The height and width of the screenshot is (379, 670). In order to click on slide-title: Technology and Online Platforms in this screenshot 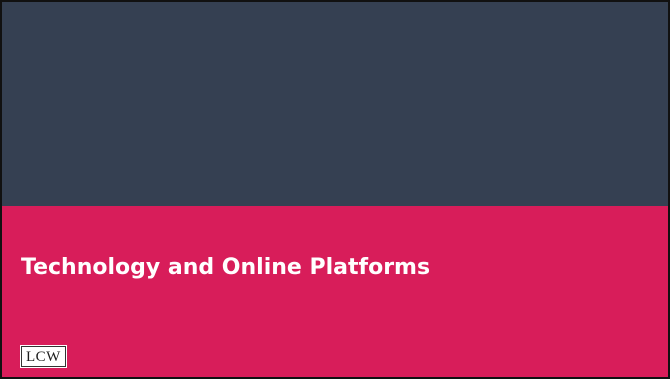, I will do `click(226, 267)`.